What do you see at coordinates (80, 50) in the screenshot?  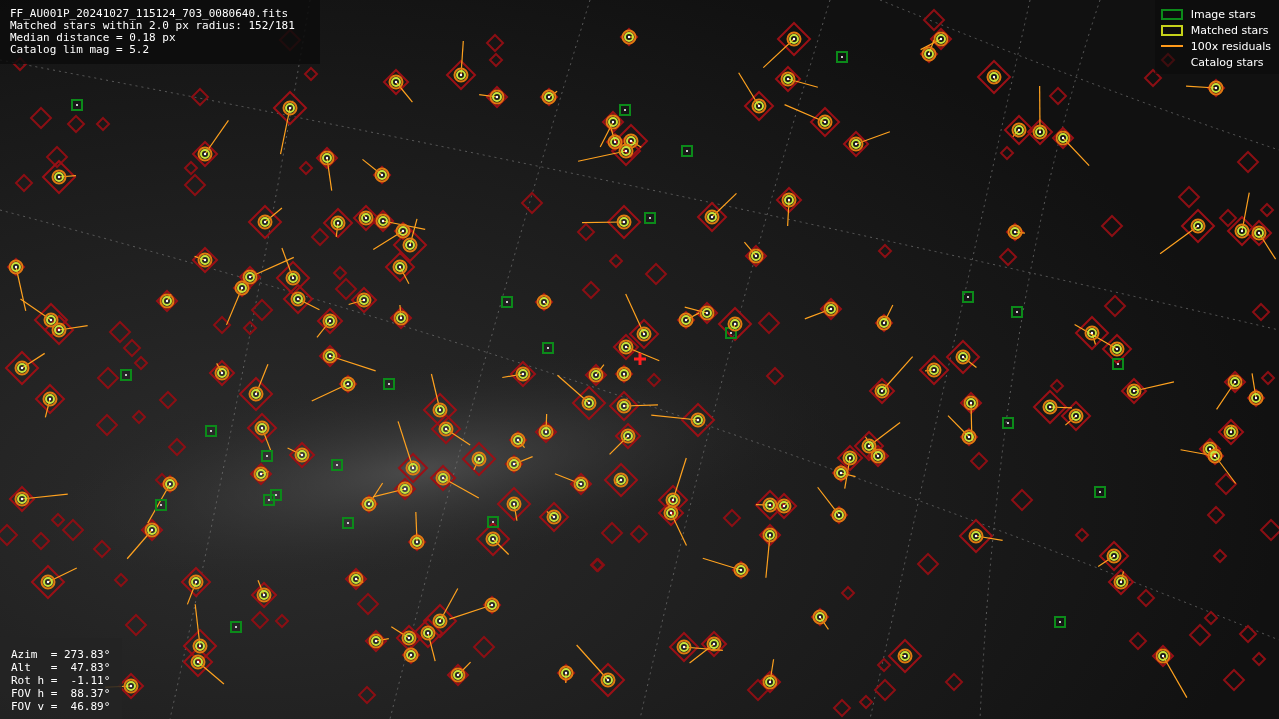 I see `info-text: Catalog lim mag = 5.2` at bounding box center [80, 50].